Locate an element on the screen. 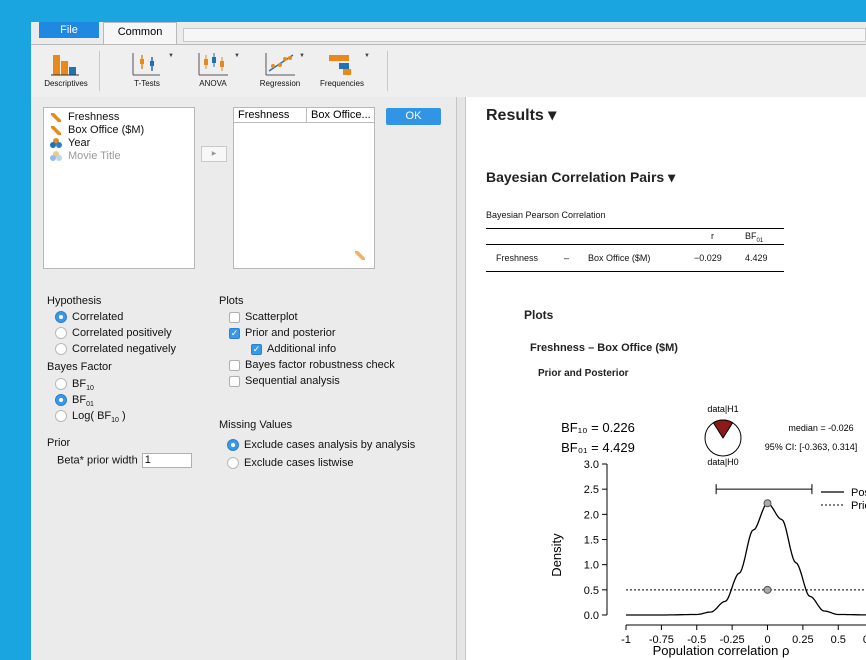 The height and width of the screenshot is (660, 866). ttests-dropdown-icon: ▼ is located at coordinates (171, 56).